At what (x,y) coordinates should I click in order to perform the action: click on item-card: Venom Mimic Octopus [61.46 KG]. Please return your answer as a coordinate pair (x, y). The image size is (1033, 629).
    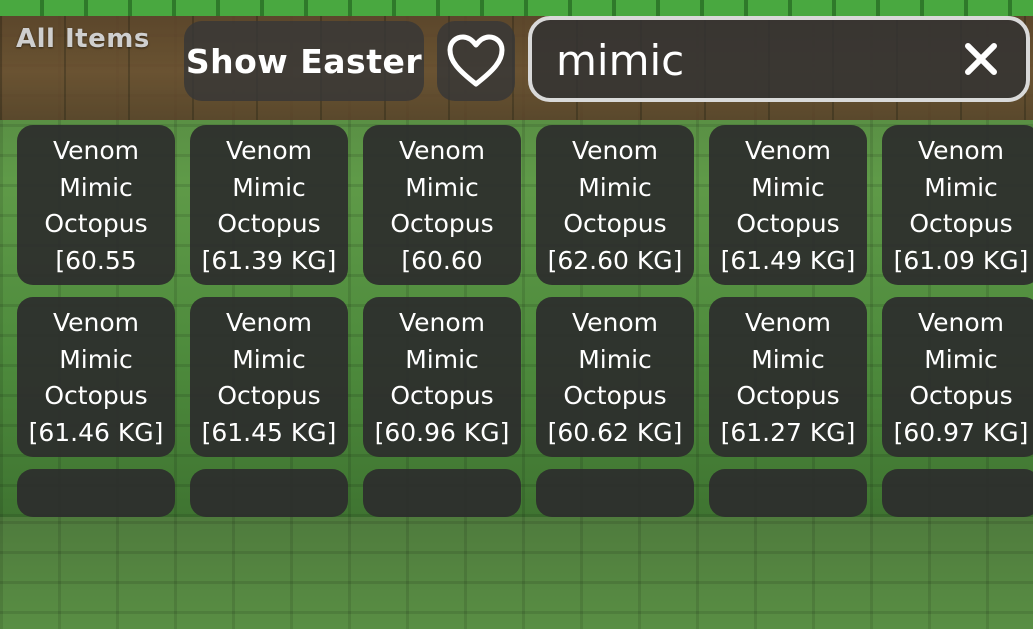
    Looking at the image, I should click on (96, 377).